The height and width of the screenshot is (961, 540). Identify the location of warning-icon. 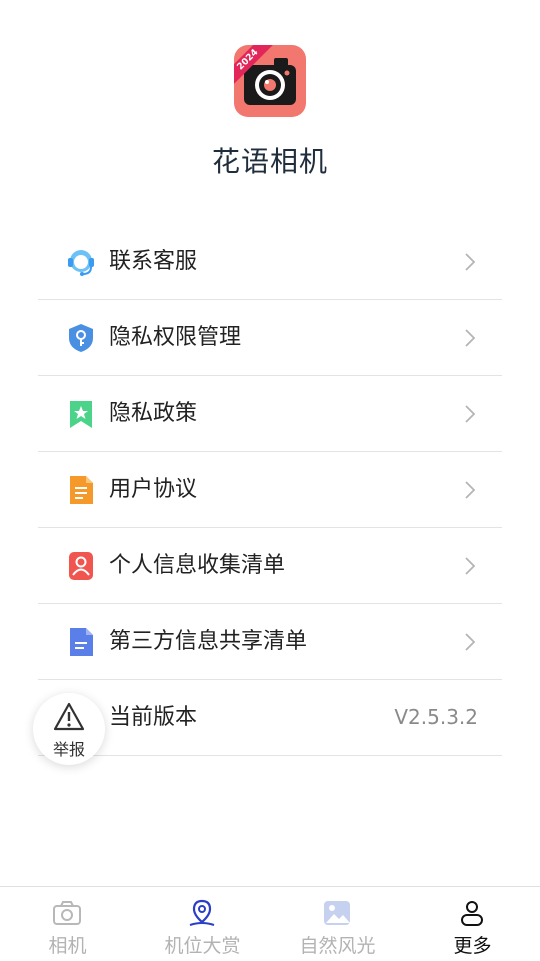
(69, 716).